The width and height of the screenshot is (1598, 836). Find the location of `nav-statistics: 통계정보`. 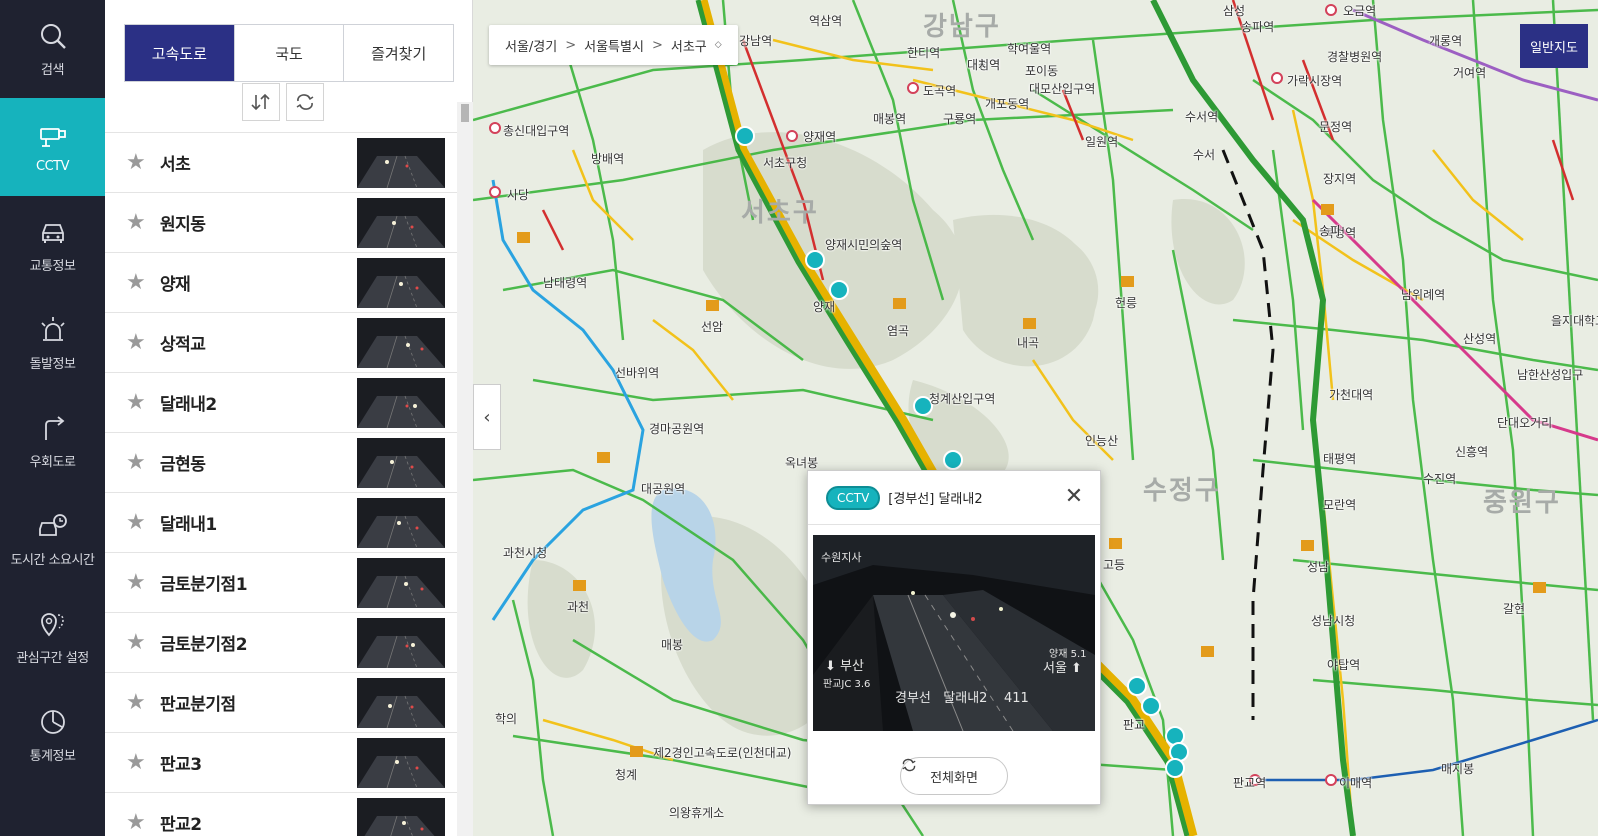

nav-statistics: 통계정보 is located at coordinates (52, 735).